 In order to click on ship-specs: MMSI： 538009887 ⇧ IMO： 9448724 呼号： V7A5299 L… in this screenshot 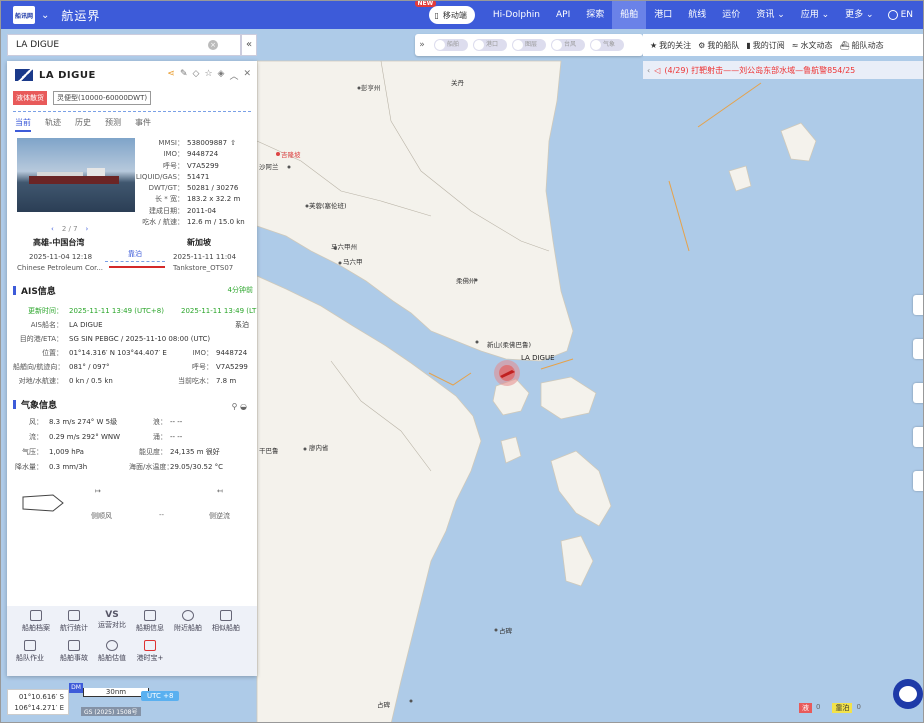, I will do `click(190, 182)`.